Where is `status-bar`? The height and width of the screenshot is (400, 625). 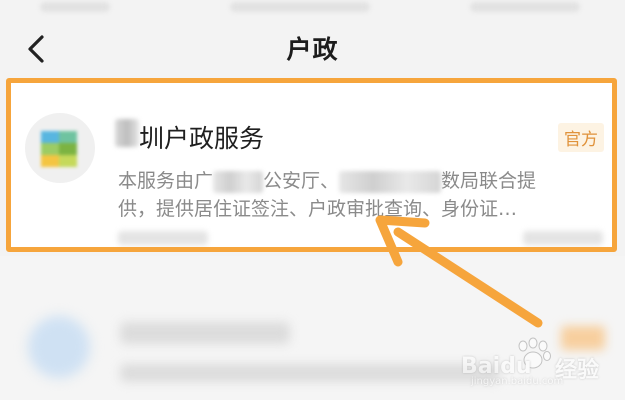 status-bar is located at coordinates (312, 8).